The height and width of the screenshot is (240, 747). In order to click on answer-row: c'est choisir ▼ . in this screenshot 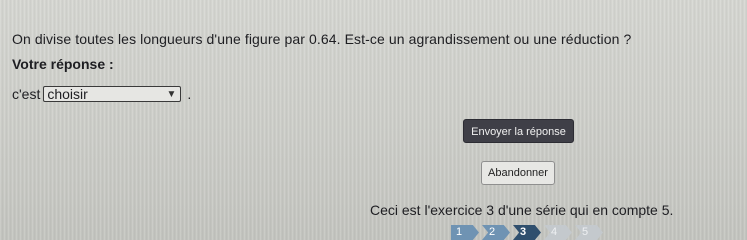, I will do `click(101, 94)`.